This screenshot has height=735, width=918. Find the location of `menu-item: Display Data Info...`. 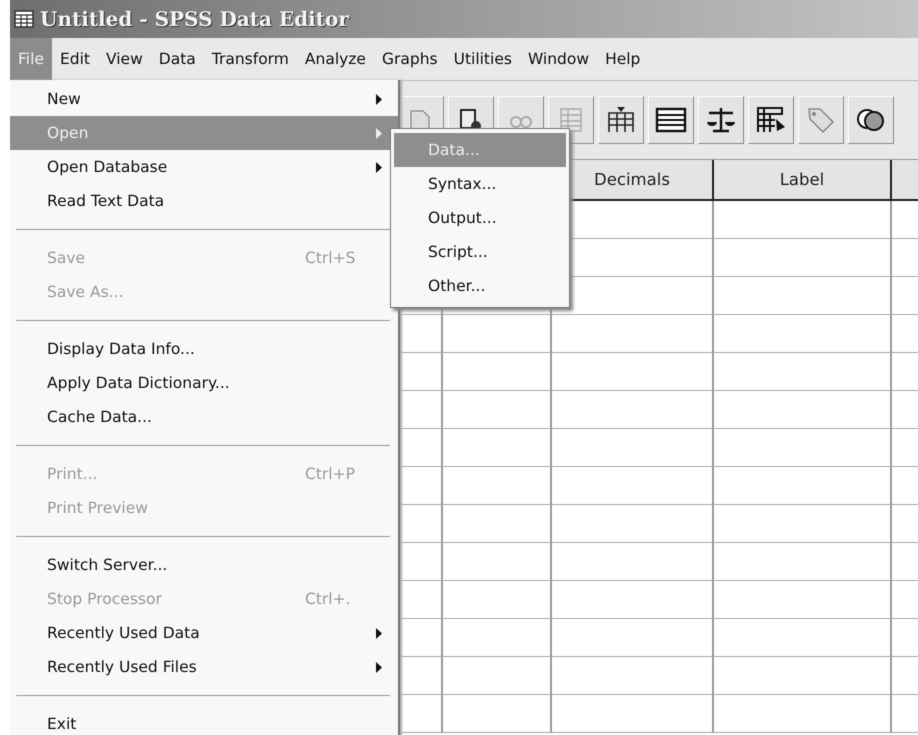

menu-item: Display Data Info... is located at coordinates (204, 349).